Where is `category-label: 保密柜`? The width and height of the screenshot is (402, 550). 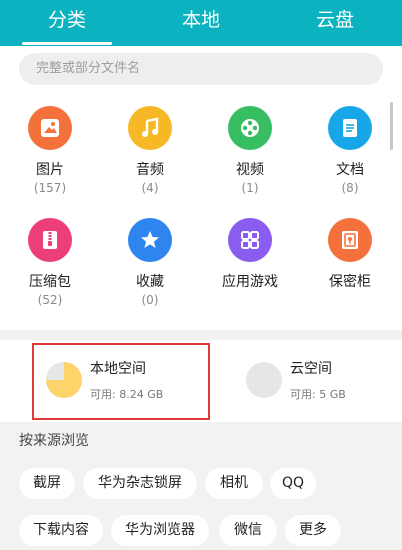
category-label: 保密柜 is located at coordinates (350, 282).